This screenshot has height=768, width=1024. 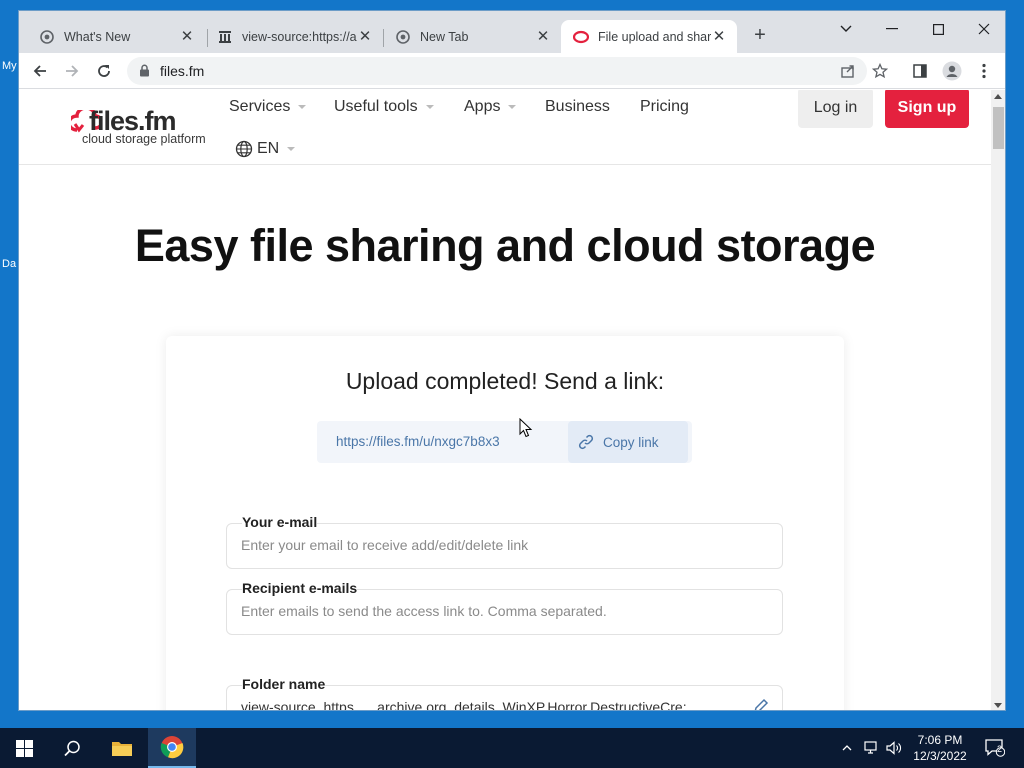 What do you see at coordinates (927, 109) in the screenshot?
I see `signup-button: Sign up` at bounding box center [927, 109].